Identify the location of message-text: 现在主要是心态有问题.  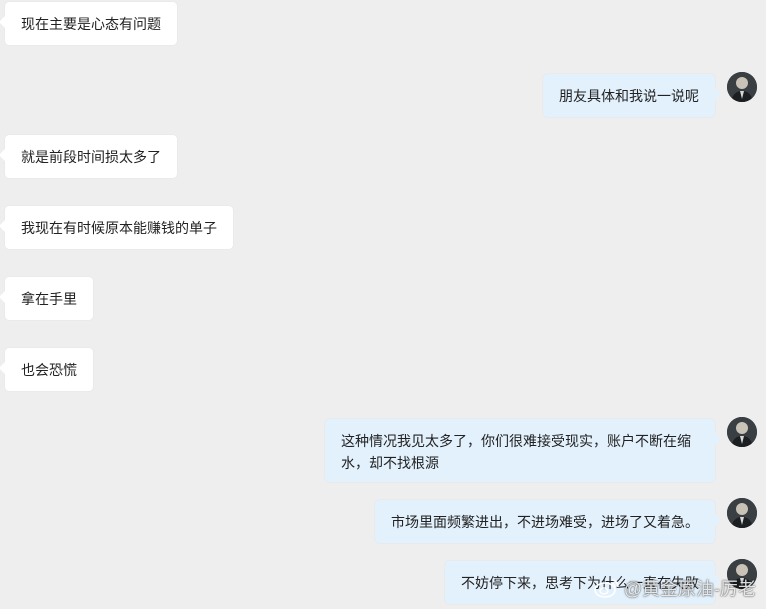
(91, 25).